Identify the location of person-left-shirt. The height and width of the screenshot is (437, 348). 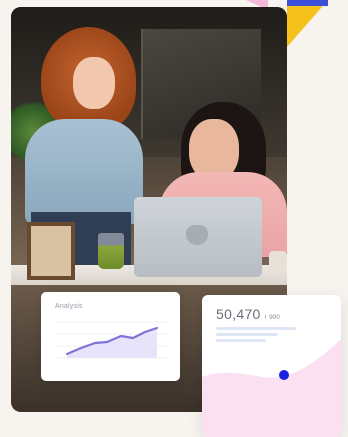
(84, 171).